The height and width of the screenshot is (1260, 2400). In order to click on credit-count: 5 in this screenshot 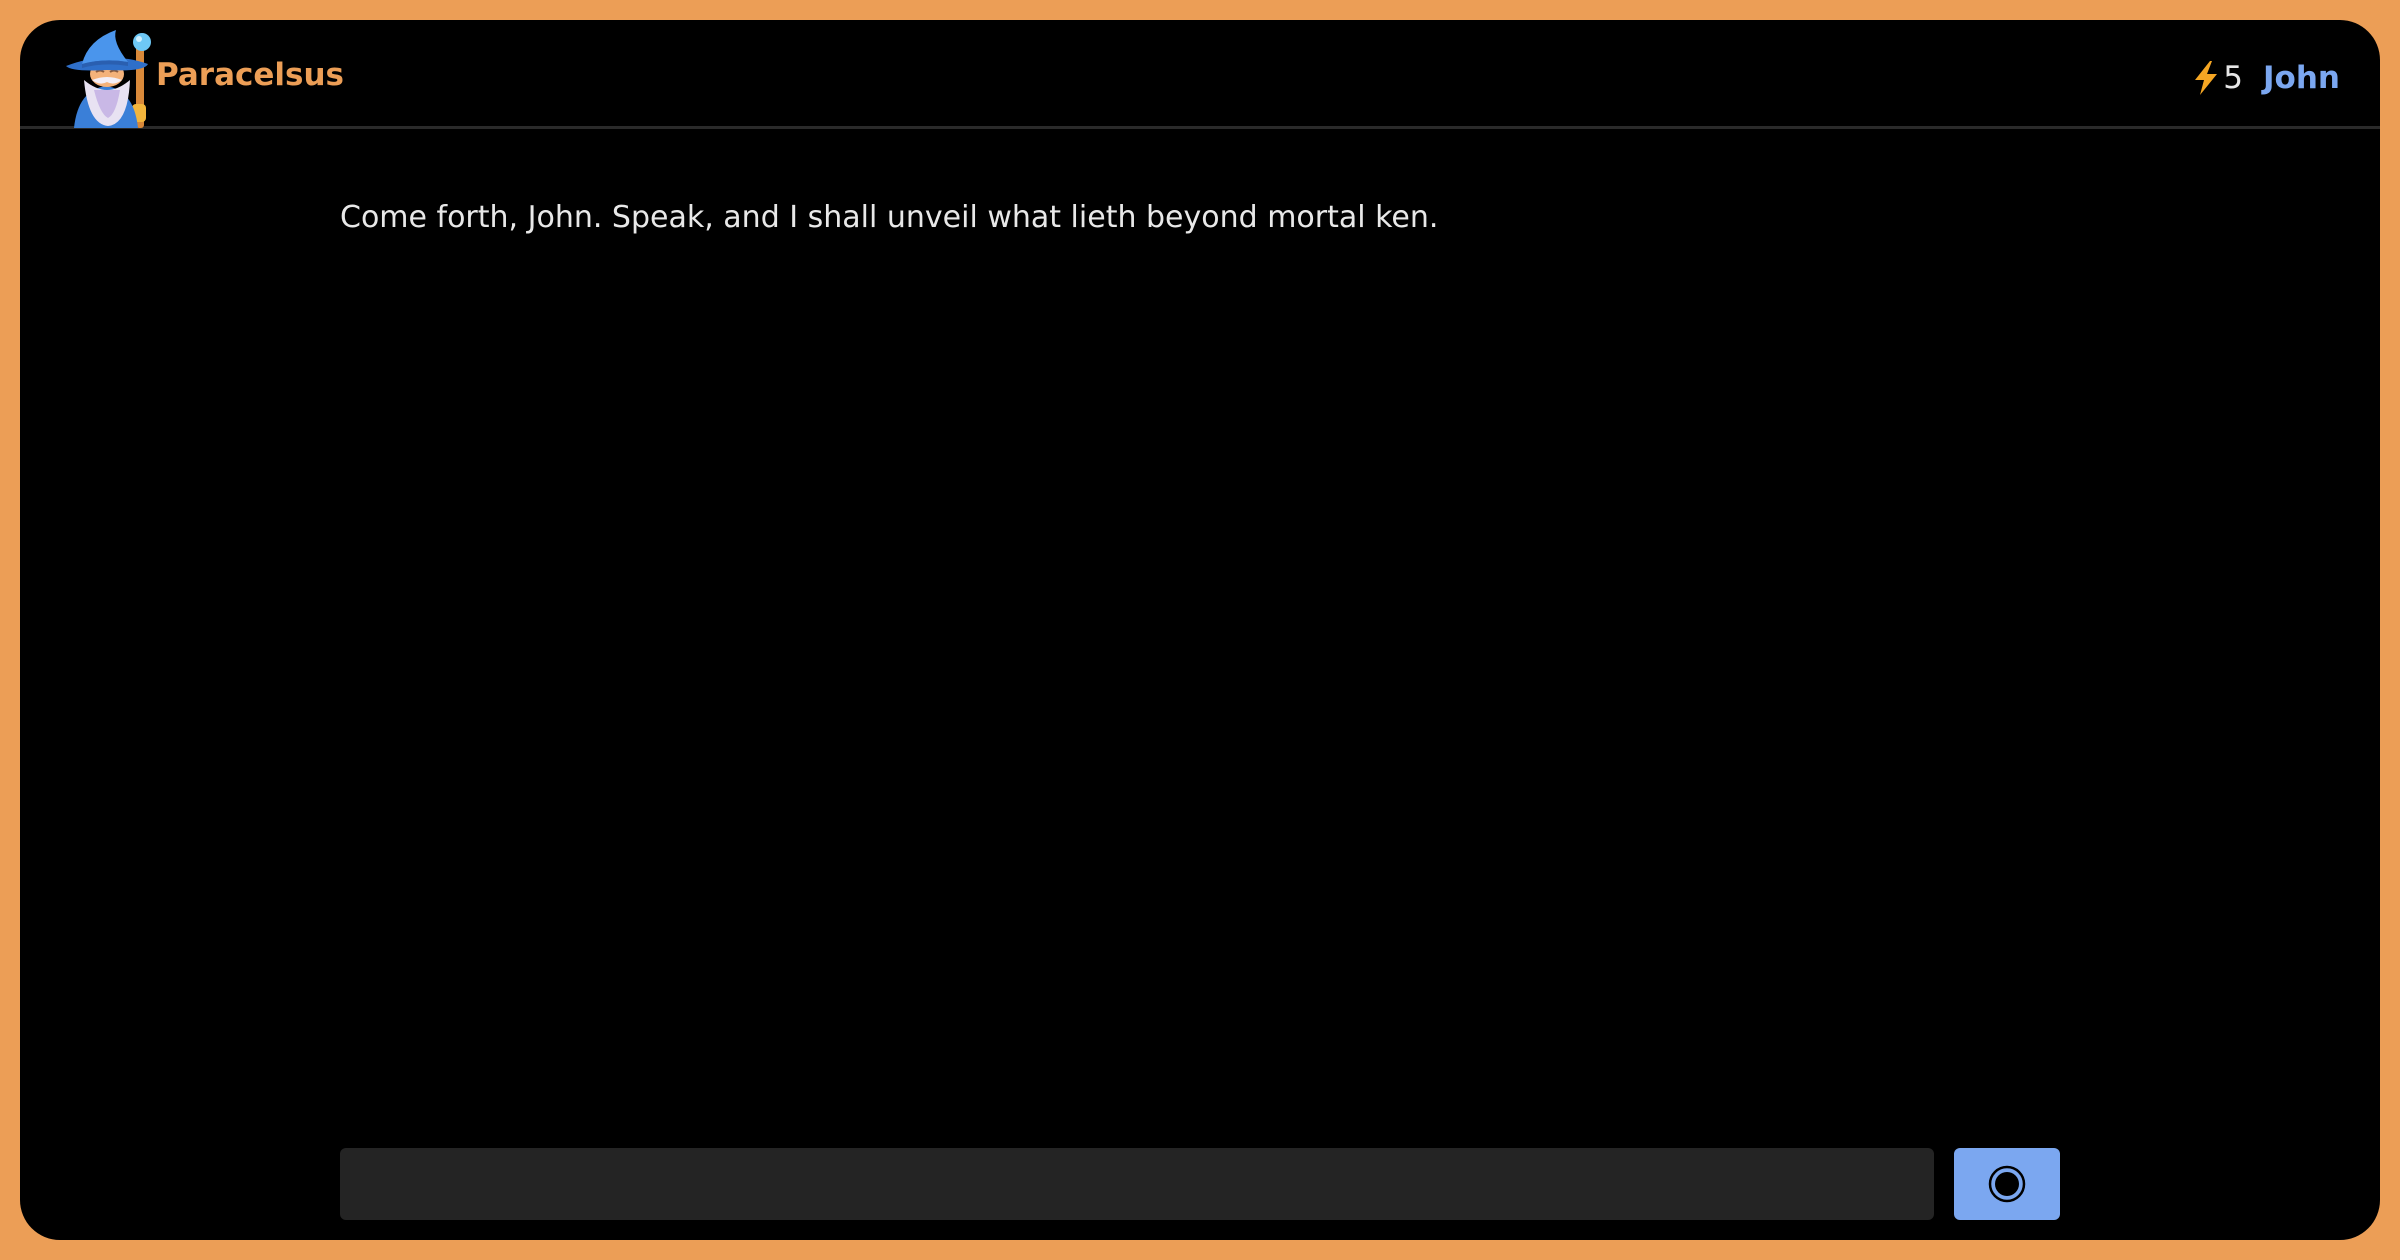, I will do `click(2233, 77)`.